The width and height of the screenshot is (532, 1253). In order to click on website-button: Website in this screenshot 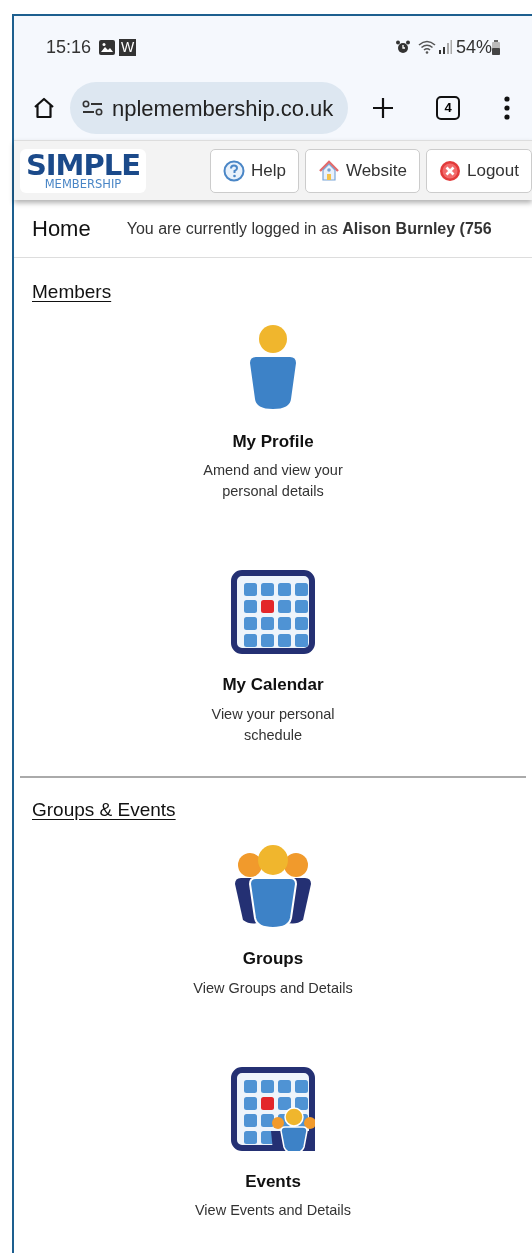, I will do `click(362, 170)`.